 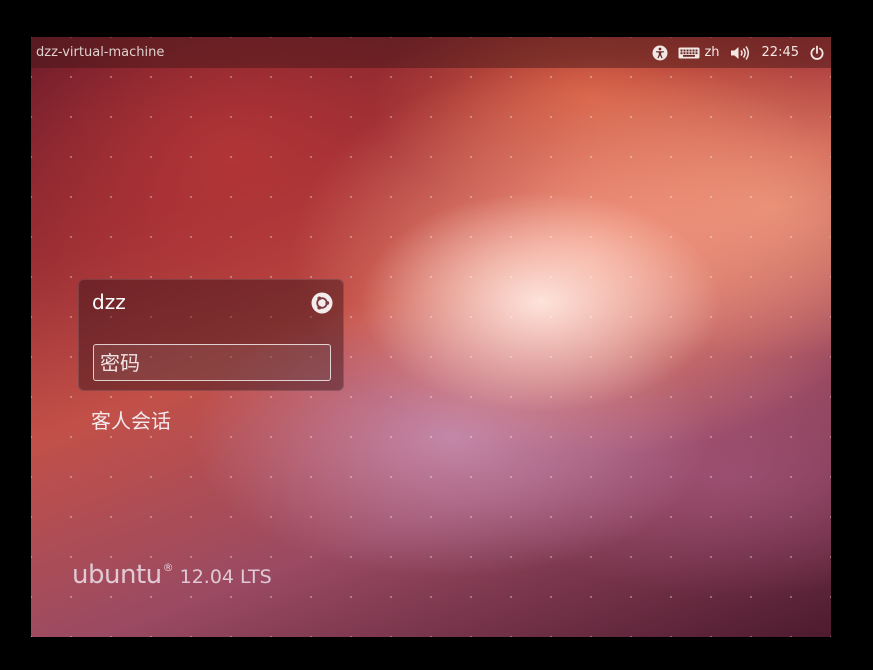 What do you see at coordinates (172, 575) in the screenshot?
I see `ubuntu-branding: ubuntu ® 12.04 LTS` at bounding box center [172, 575].